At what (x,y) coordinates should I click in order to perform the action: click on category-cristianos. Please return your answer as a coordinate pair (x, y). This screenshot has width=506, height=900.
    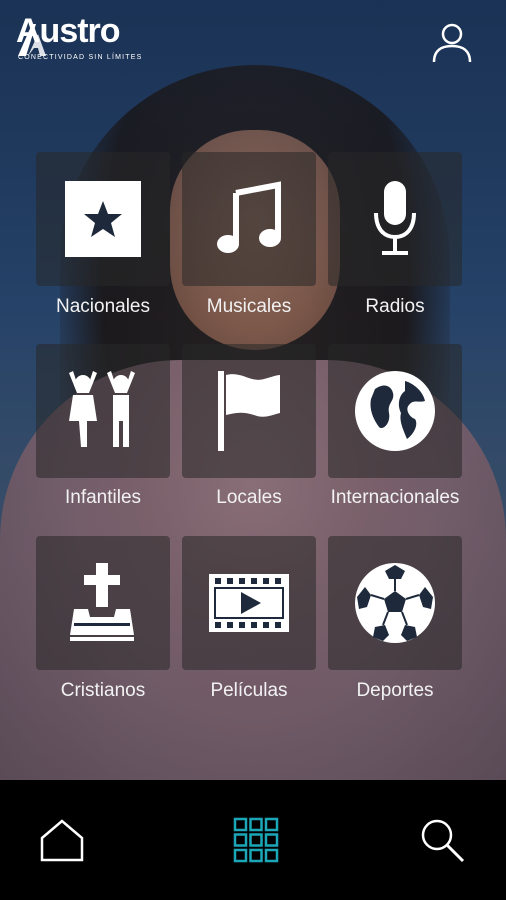
    Looking at the image, I should click on (103, 603).